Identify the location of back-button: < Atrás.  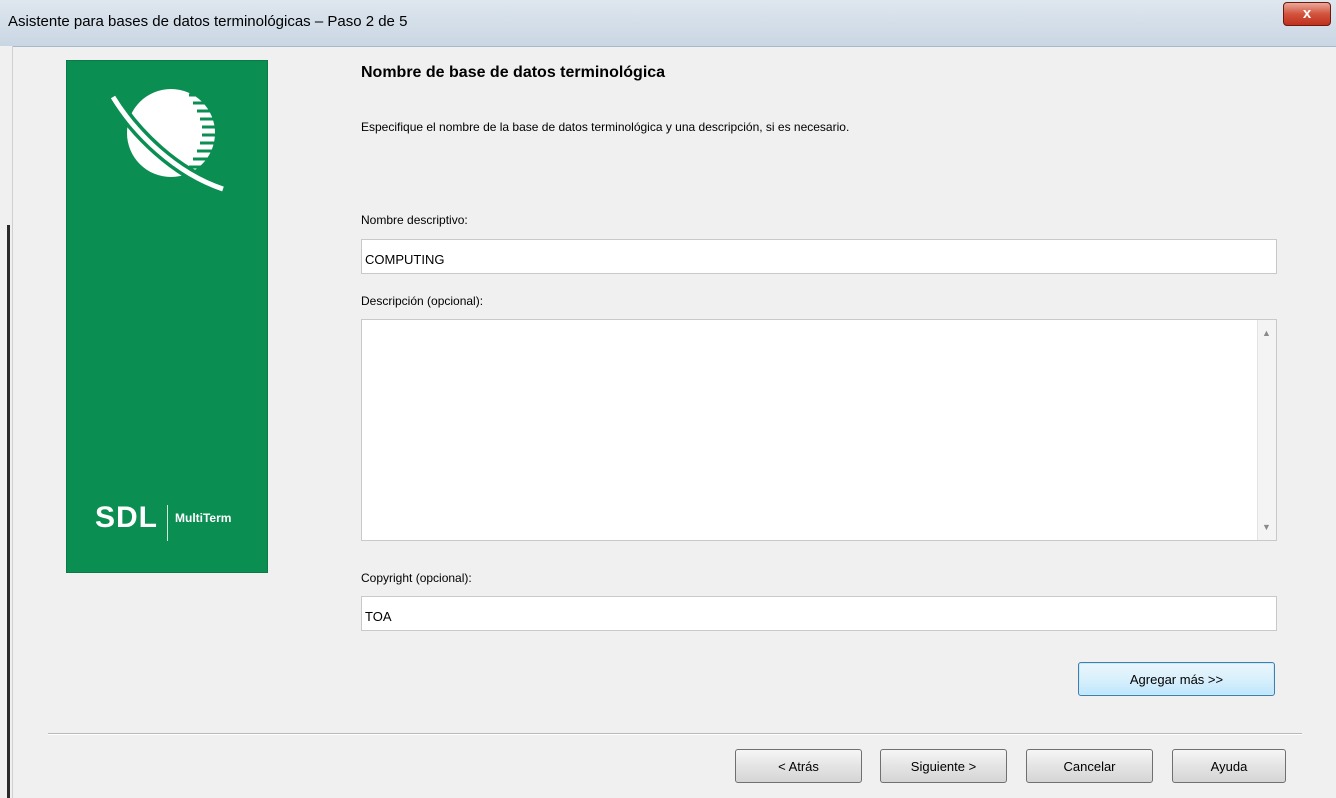
(798, 766).